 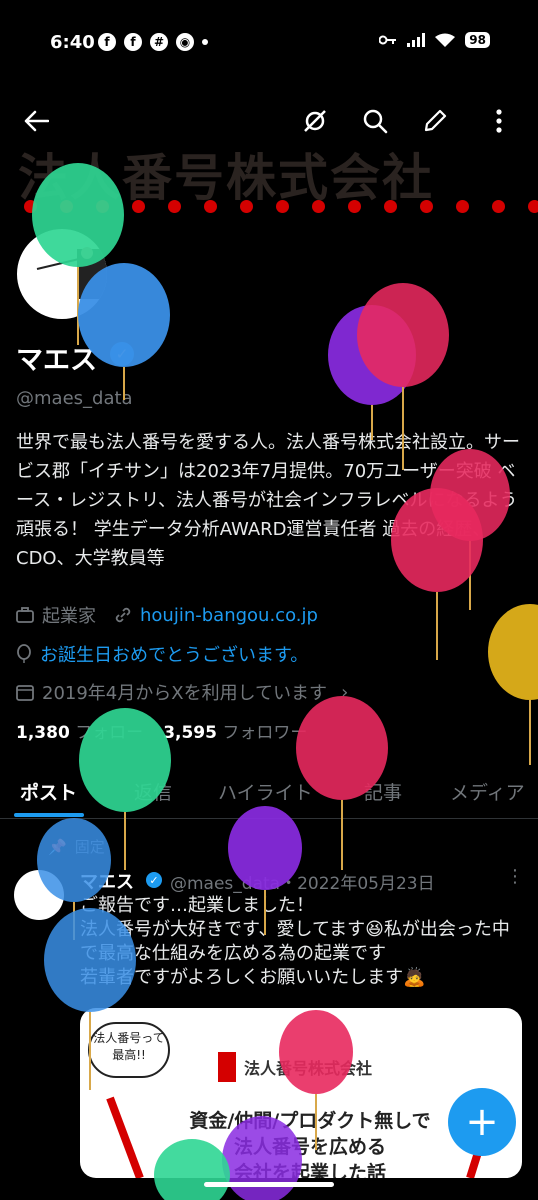 I want to click on compose-post-button: +, so click(x=482, y=1122).